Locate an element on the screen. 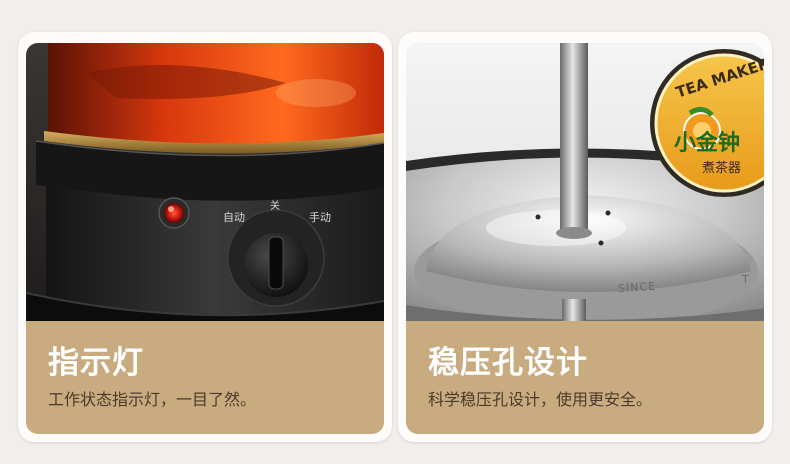  feature-description: 科学稳压孔设计，使用更安全。 is located at coordinates (540, 399).